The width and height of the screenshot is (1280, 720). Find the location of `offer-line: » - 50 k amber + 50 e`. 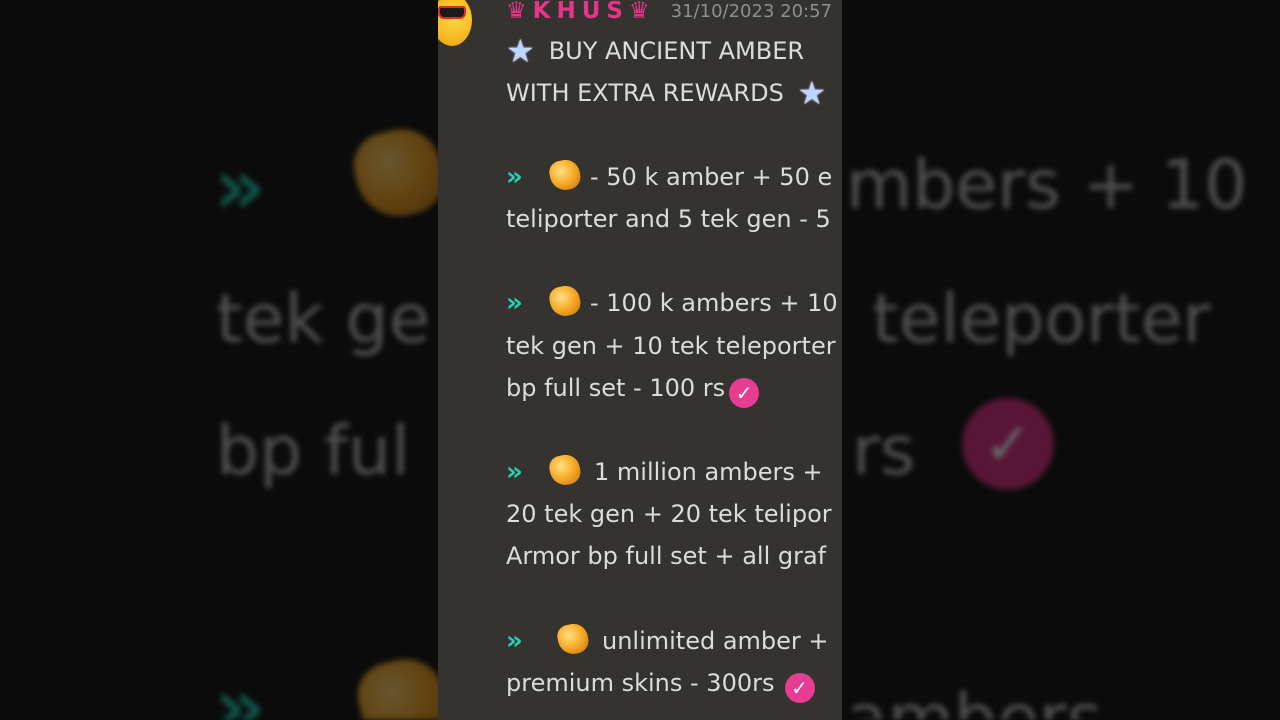

offer-line: » - 50 k amber + 50 e is located at coordinates (669, 175).